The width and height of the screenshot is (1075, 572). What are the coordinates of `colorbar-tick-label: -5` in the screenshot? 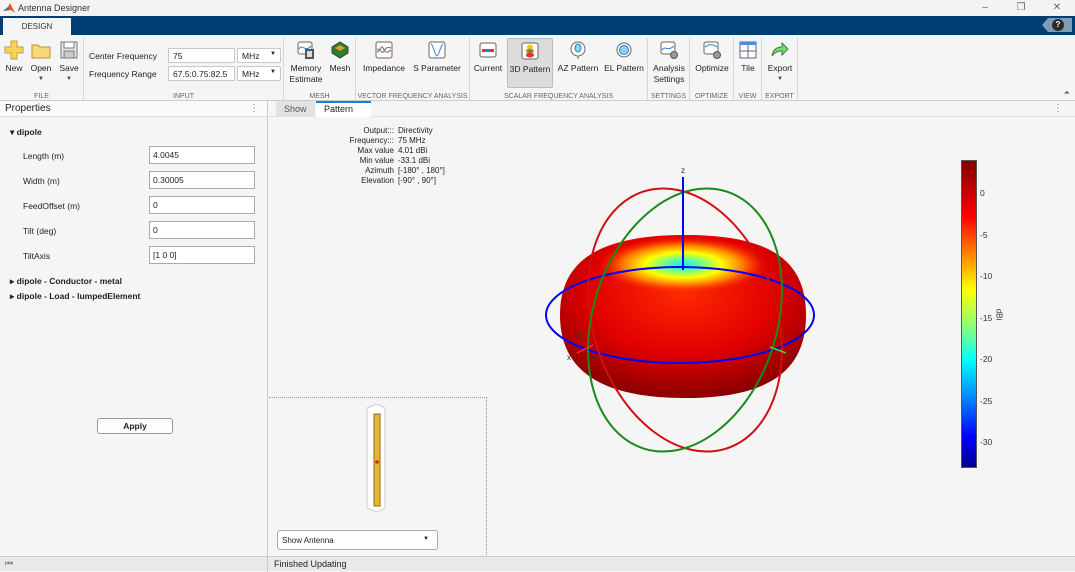 It's located at (984, 234).